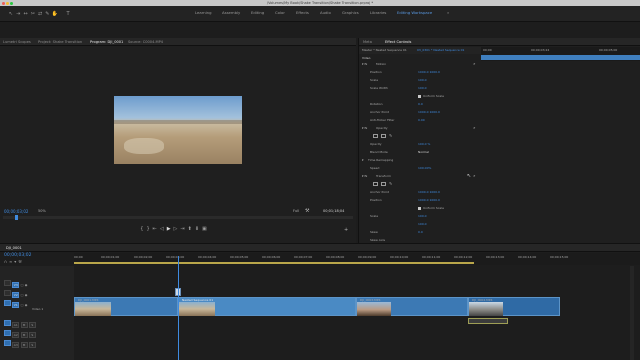 The image size is (640, 360). I want to click on tab-effect-controls: Effect Controls, so click(398, 42).